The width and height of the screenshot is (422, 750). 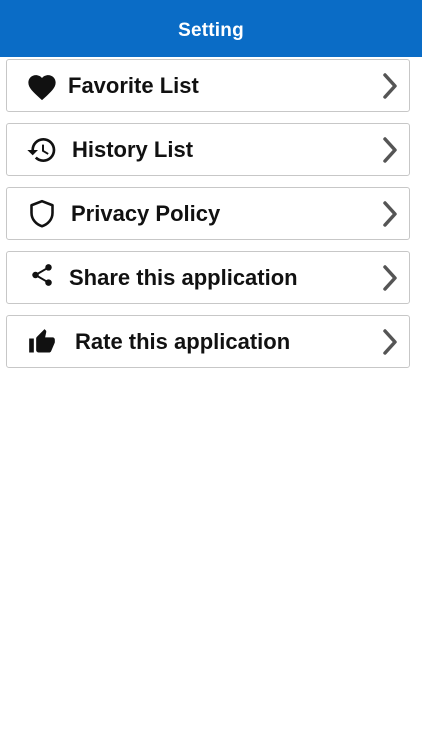 What do you see at coordinates (208, 85) in the screenshot?
I see `menu-item-favorite-list: Favorite List` at bounding box center [208, 85].